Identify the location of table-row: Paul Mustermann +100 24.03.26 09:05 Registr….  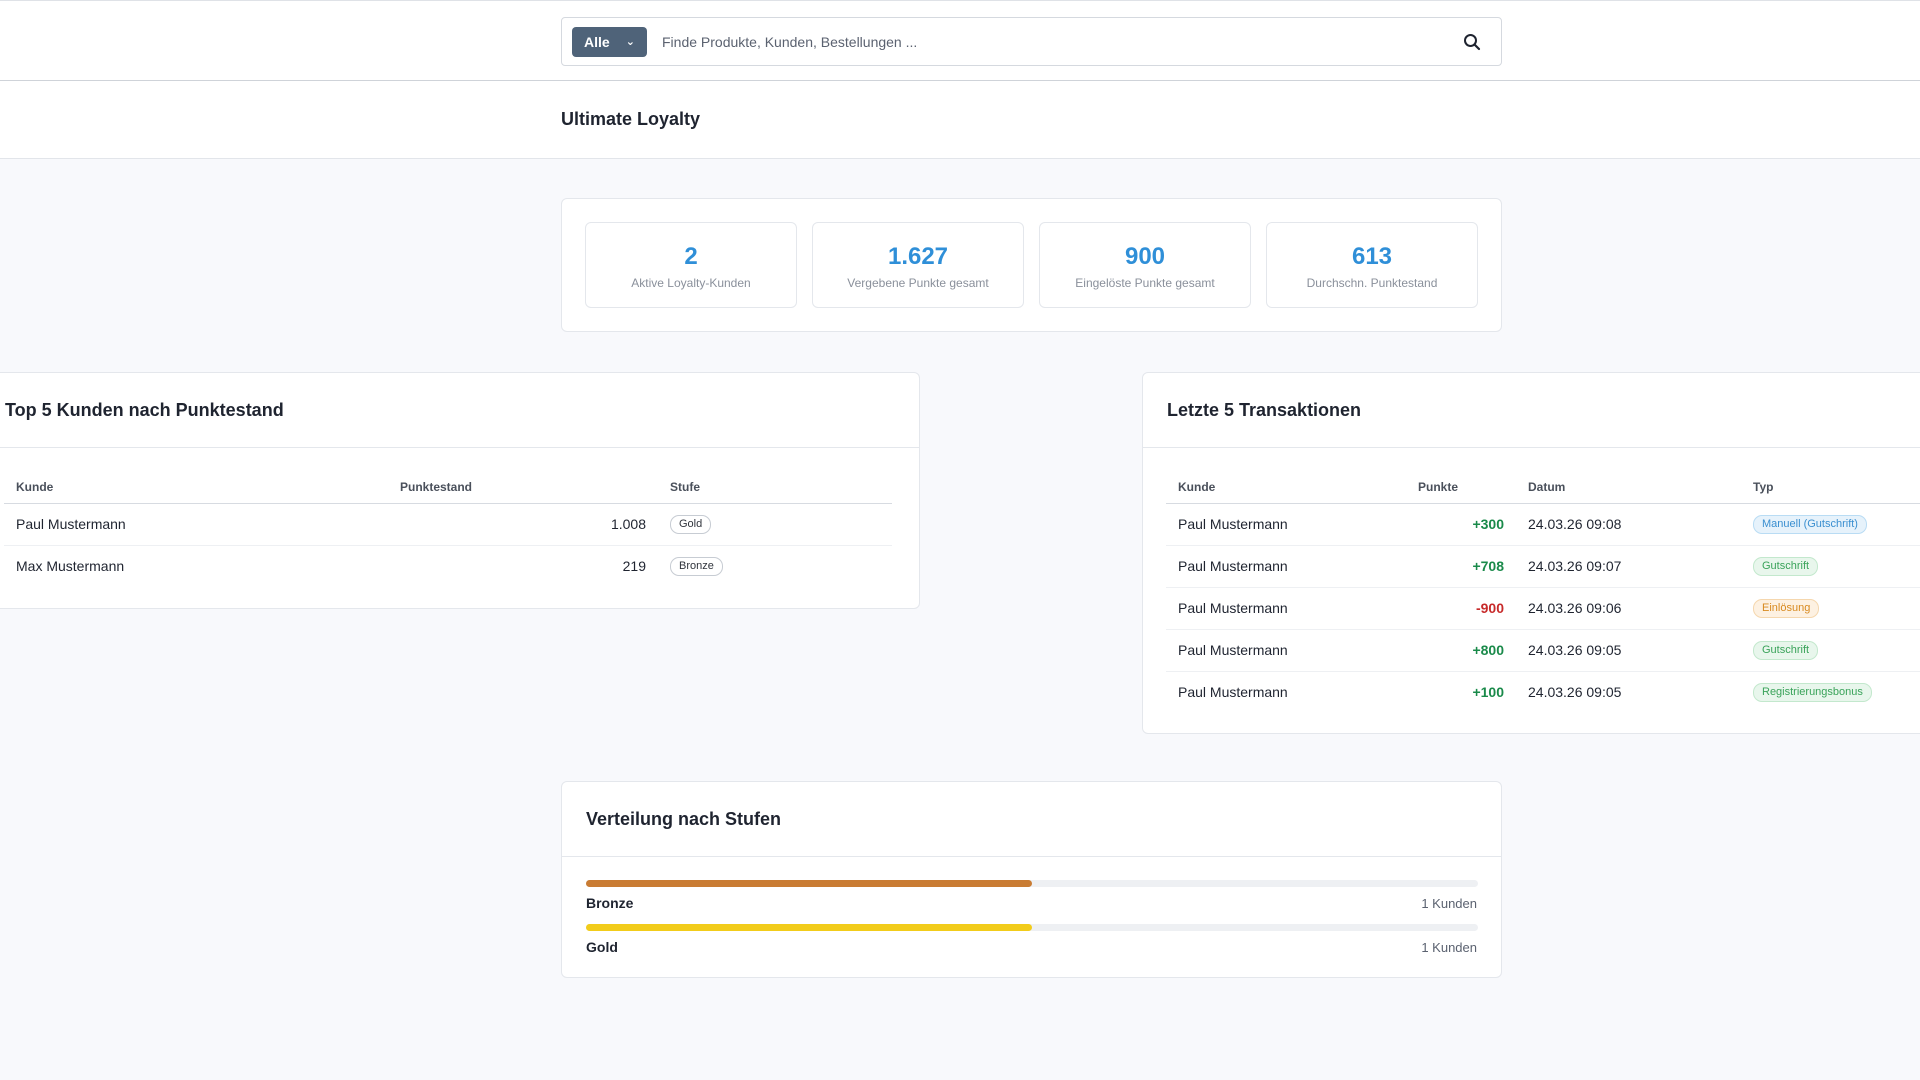
(1543, 692).